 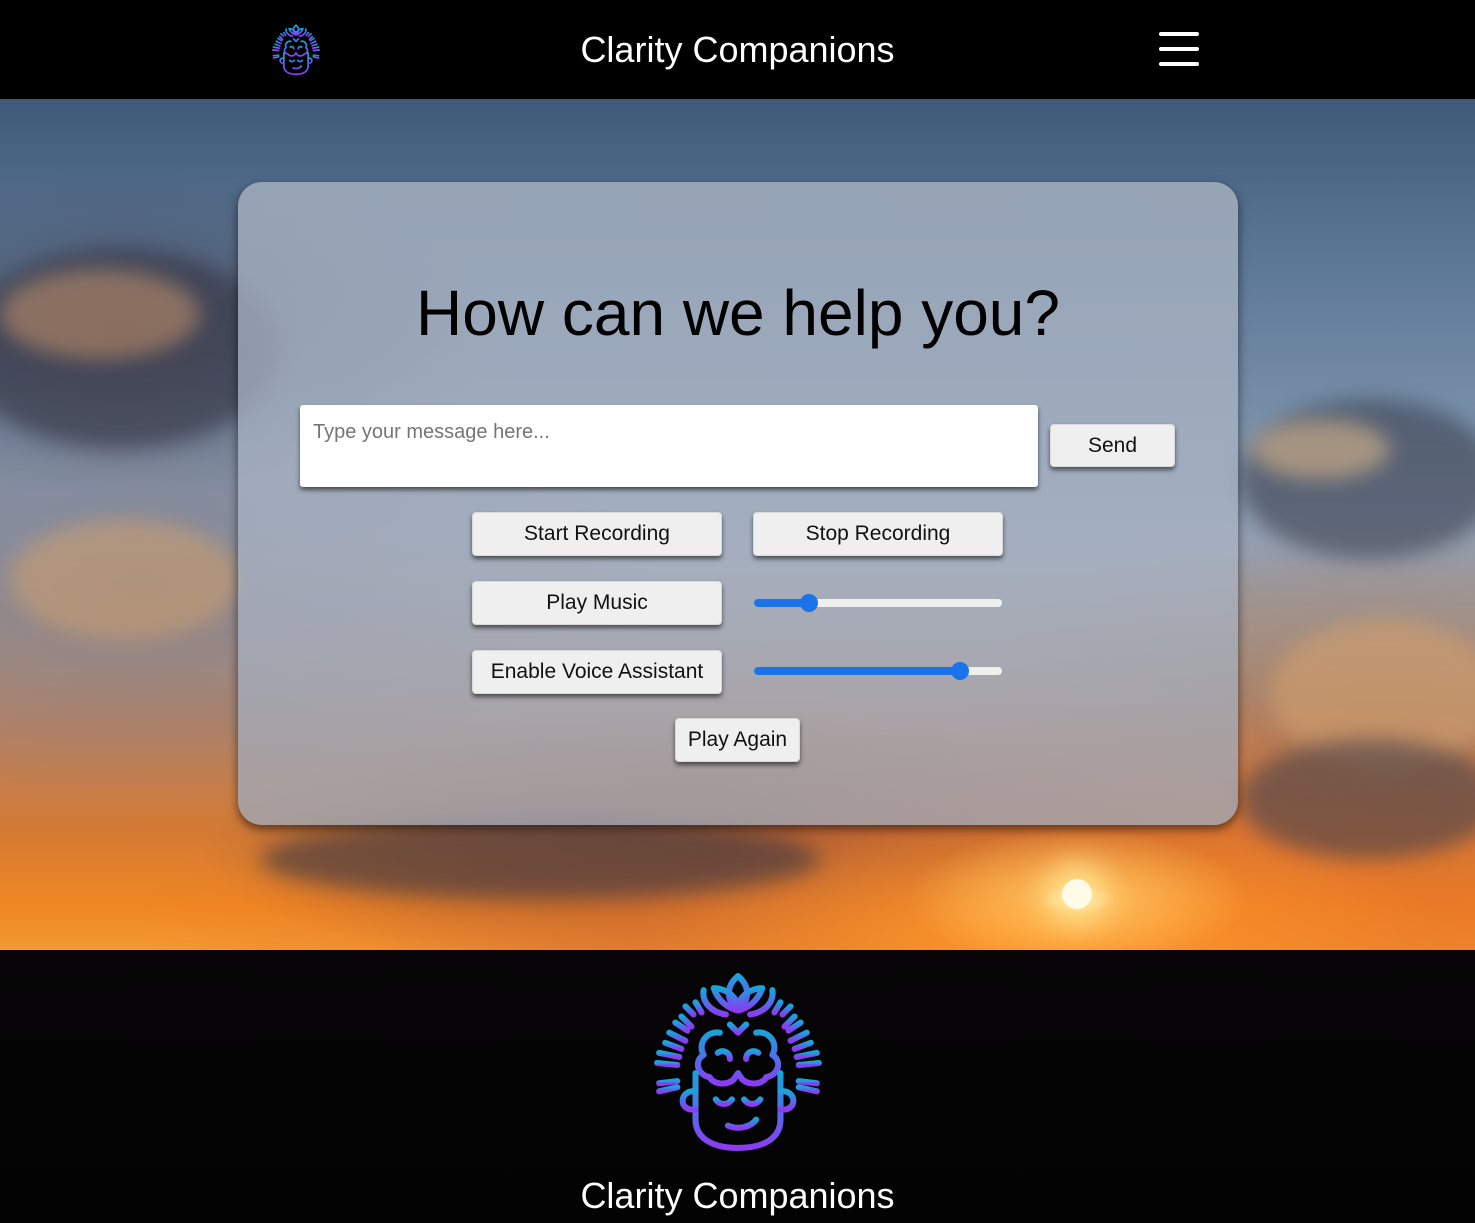 What do you see at coordinates (597, 534) in the screenshot?
I see `start-recording-button: Start Recording` at bounding box center [597, 534].